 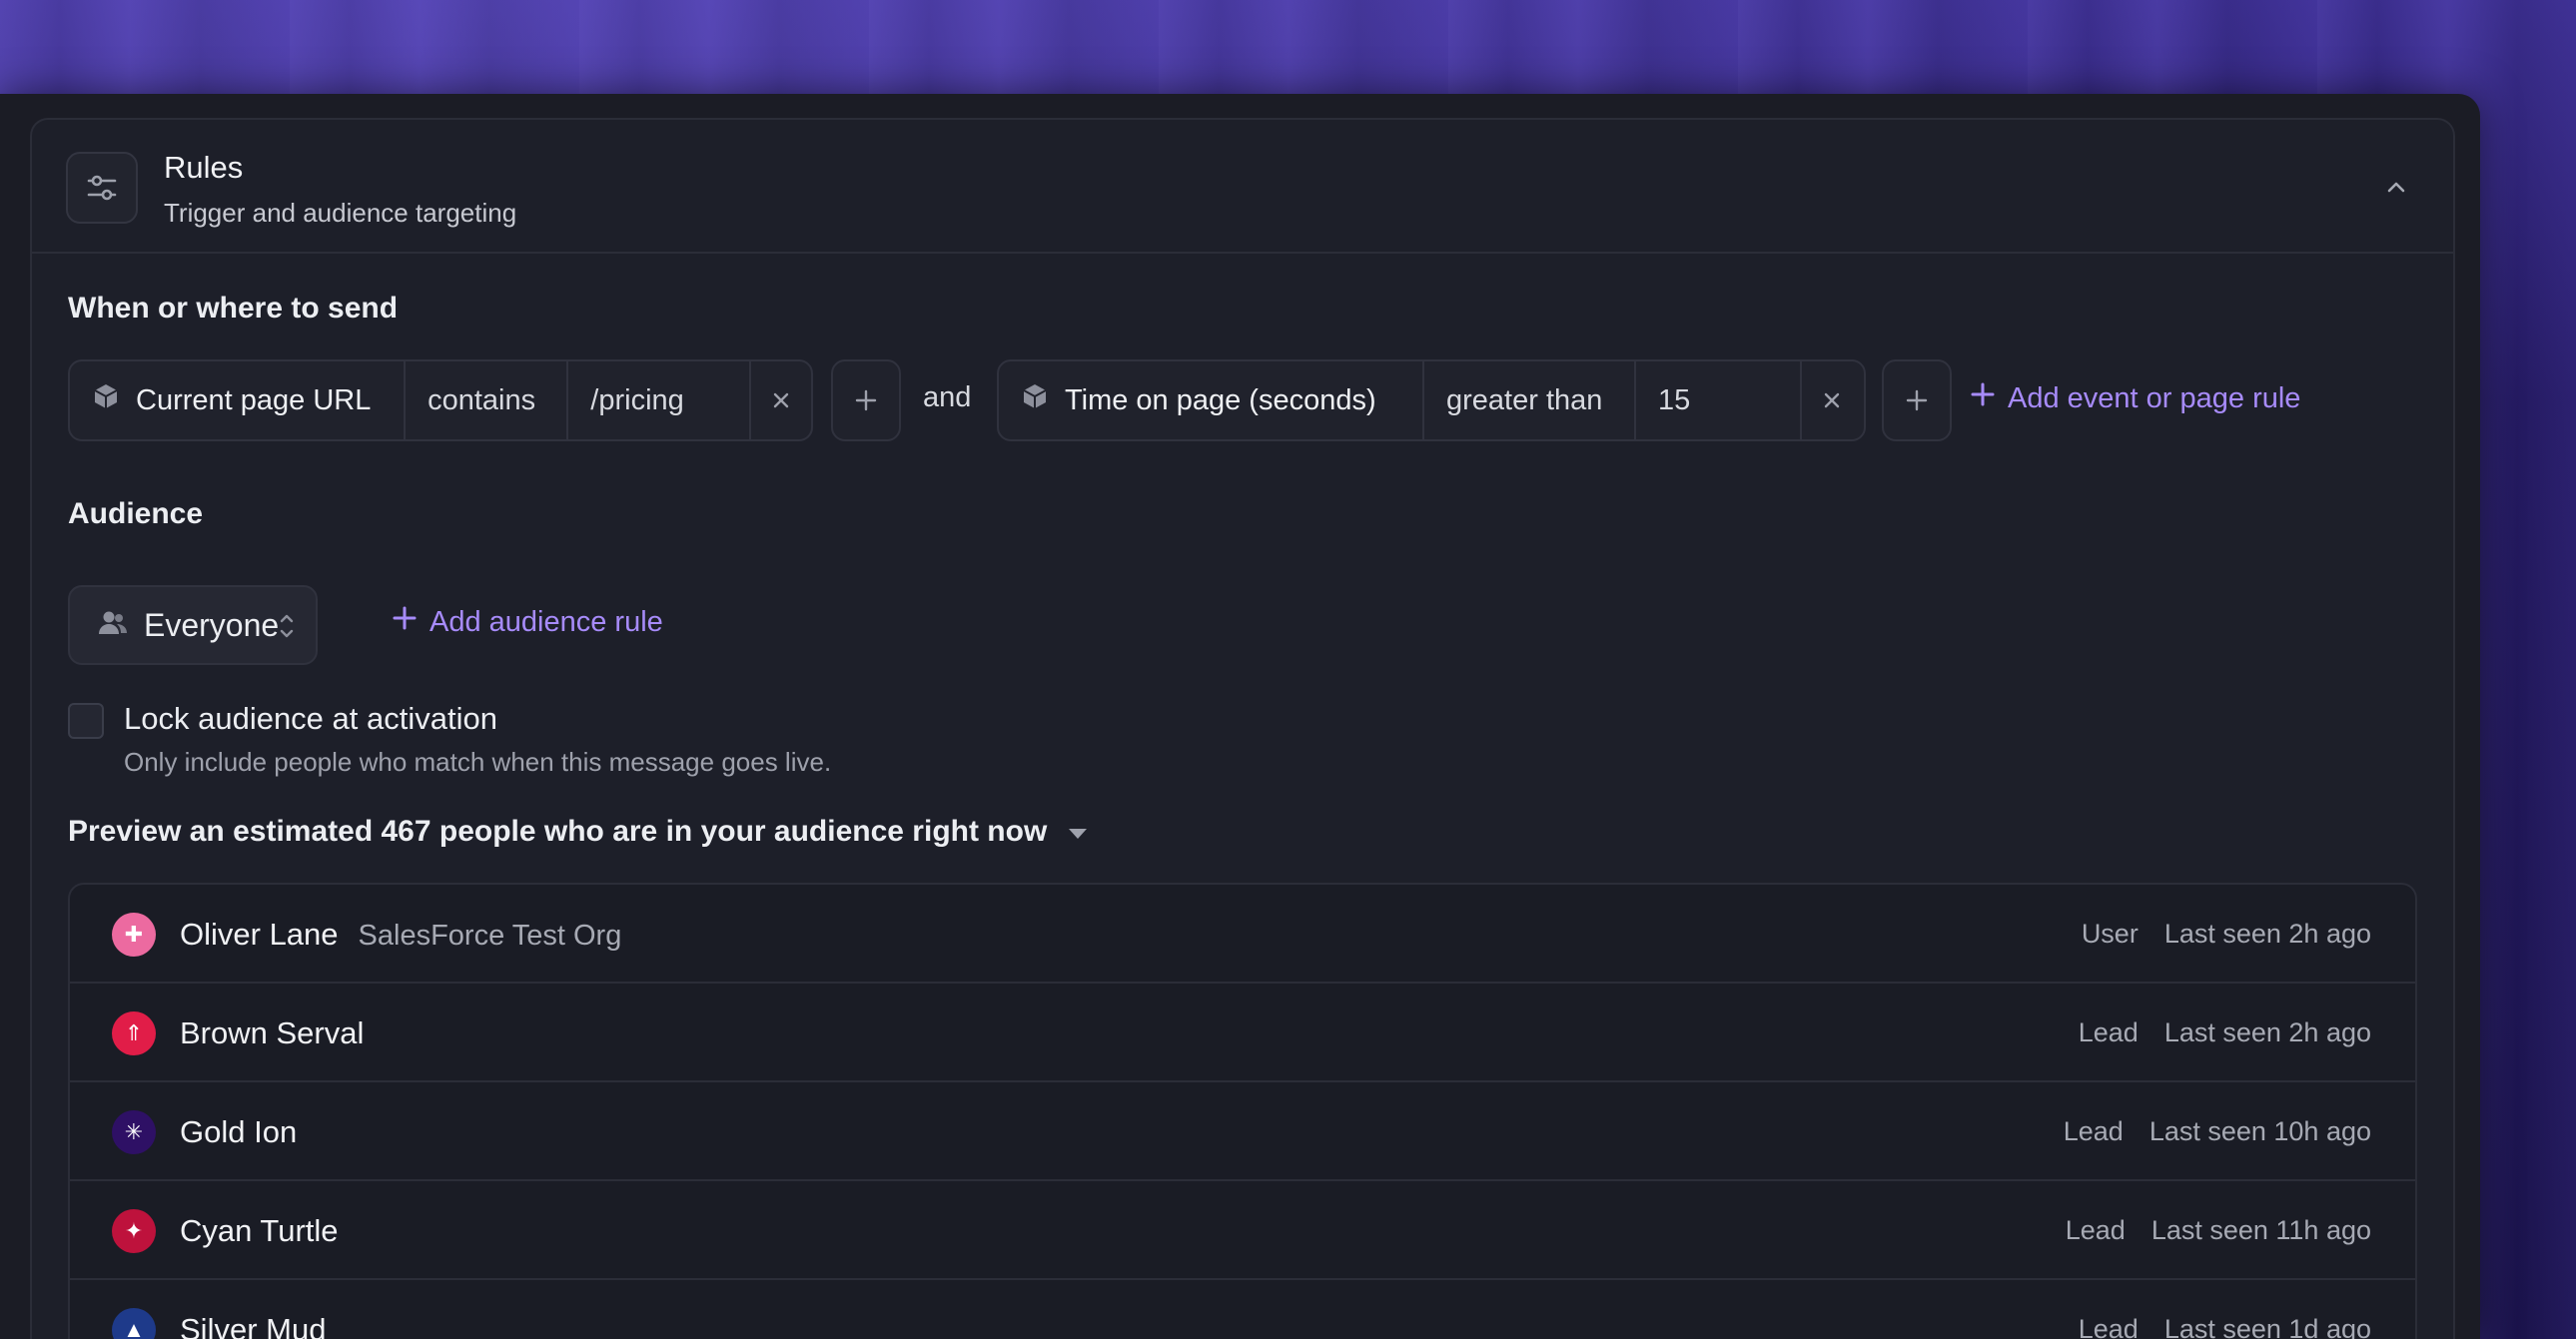 I want to click on updown-chevron-icon, so click(x=287, y=628).